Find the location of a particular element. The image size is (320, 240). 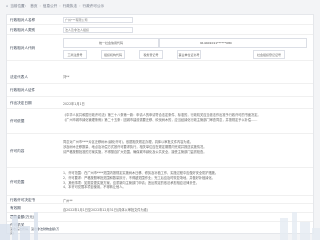

date-value: 2022年1月1日 is located at coordinates (74, 104).